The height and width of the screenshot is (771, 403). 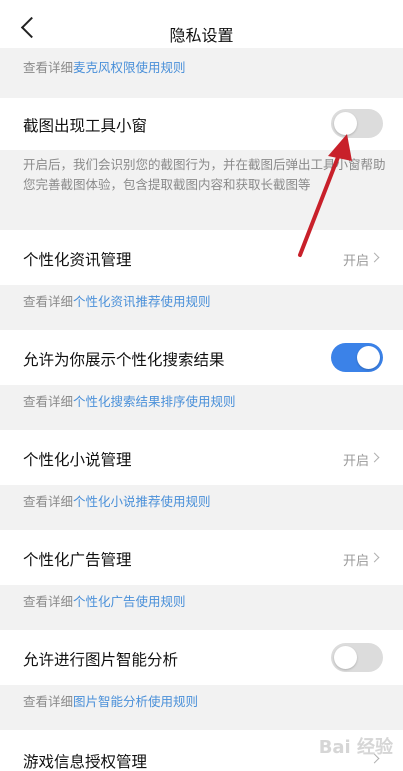 I want to click on search-info: 查看详细个性化搜索结果排序使用规则, so click(x=201, y=401).